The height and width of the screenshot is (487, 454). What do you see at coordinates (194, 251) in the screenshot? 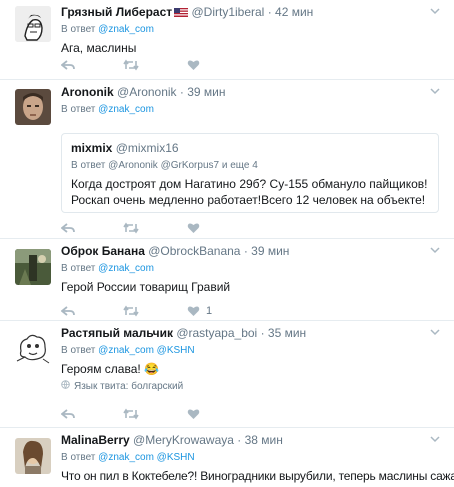
I see `user-handle: @ObrockBanana` at bounding box center [194, 251].